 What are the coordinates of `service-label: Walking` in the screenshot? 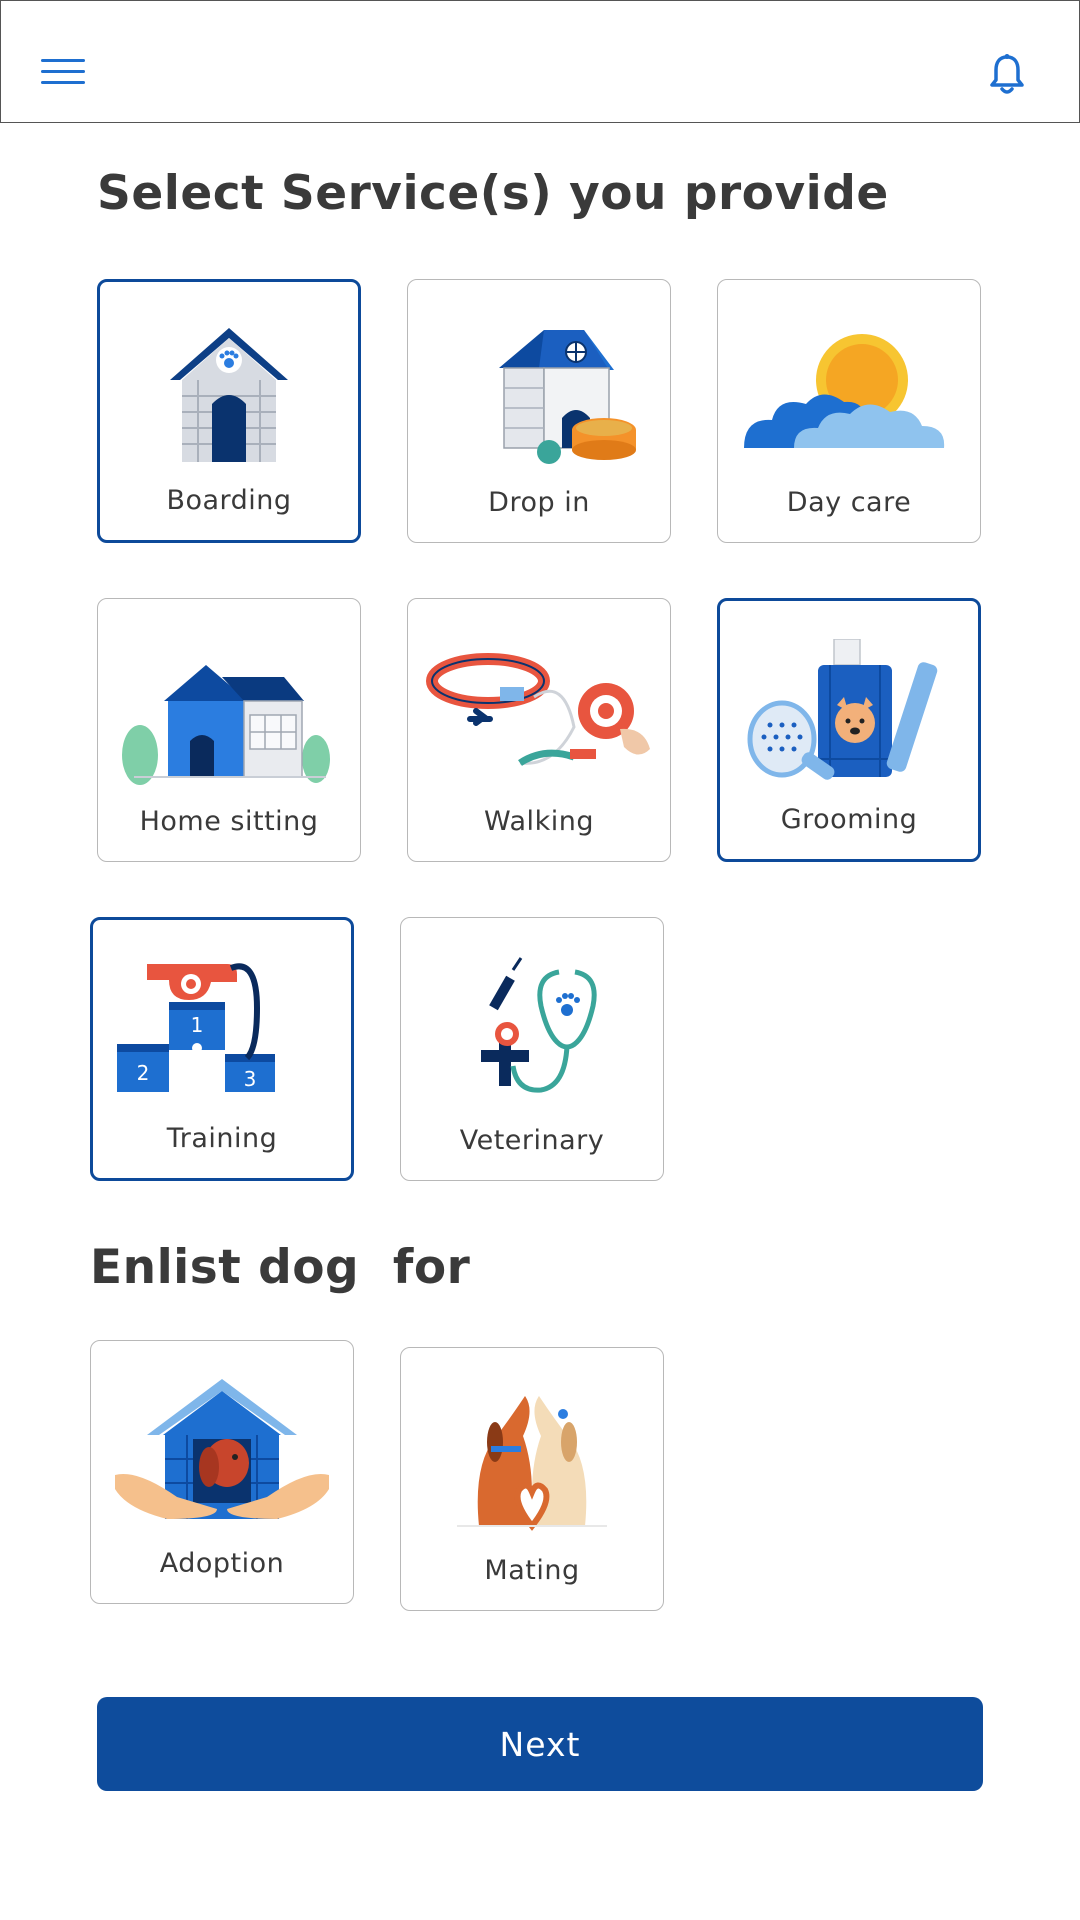 It's located at (539, 821).